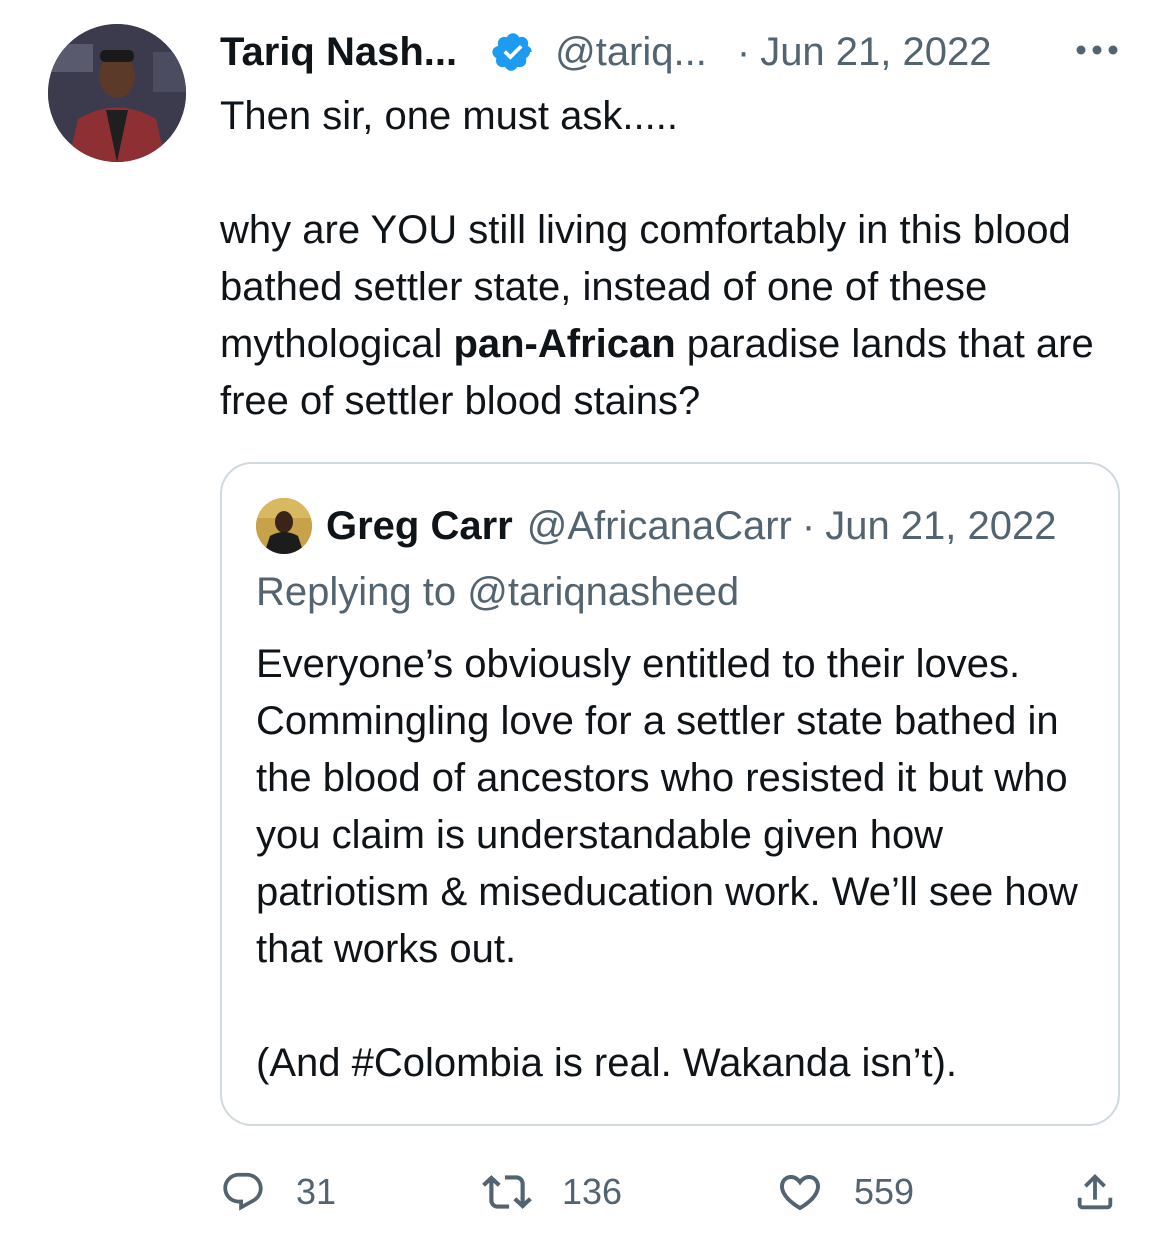 The image size is (1170, 1234). I want to click on quoted-tweet-header: Greg Carr @AfricanaCarr · Jun 21, 2022, so click(691, 526).